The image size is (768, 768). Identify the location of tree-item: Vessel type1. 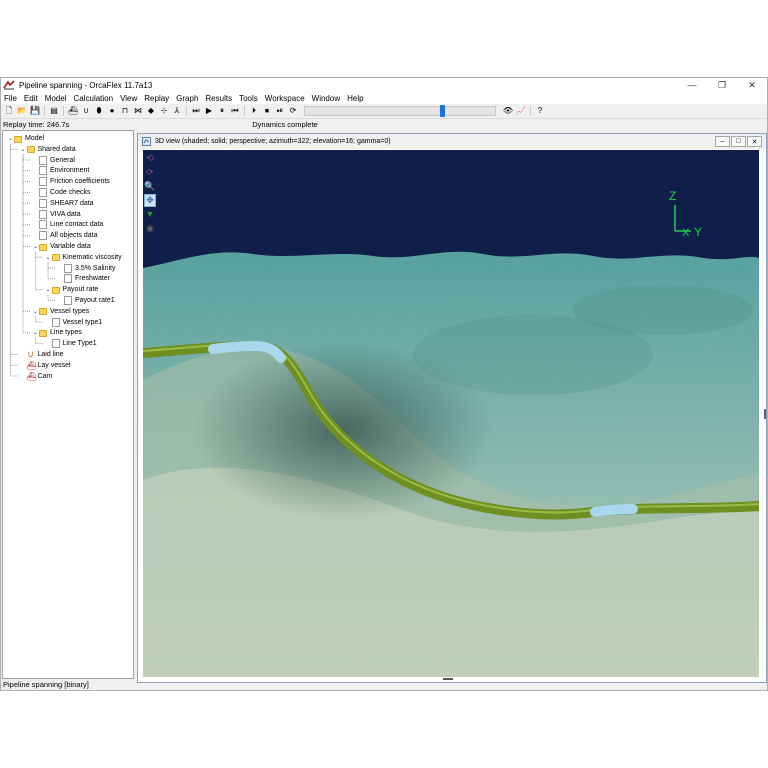
(73, 322).